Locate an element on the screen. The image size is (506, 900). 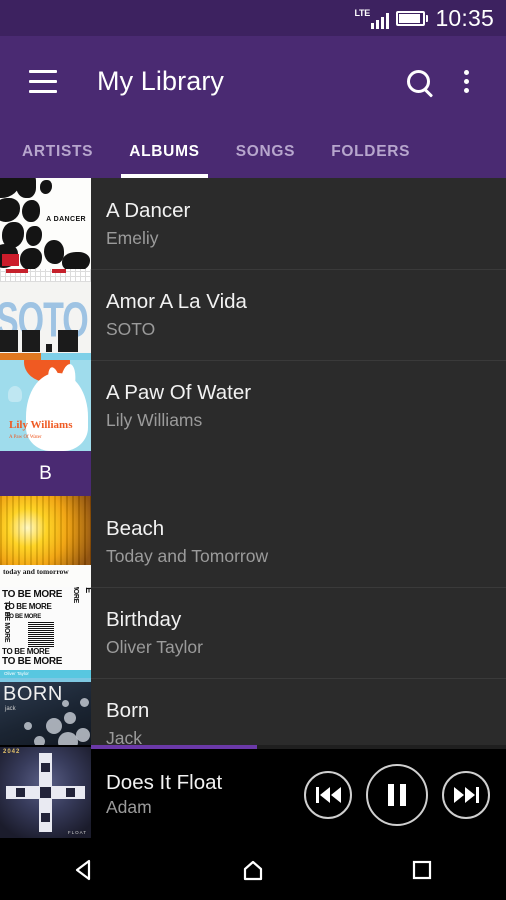
lte-label: LTE is located at coordinates (362, 13).